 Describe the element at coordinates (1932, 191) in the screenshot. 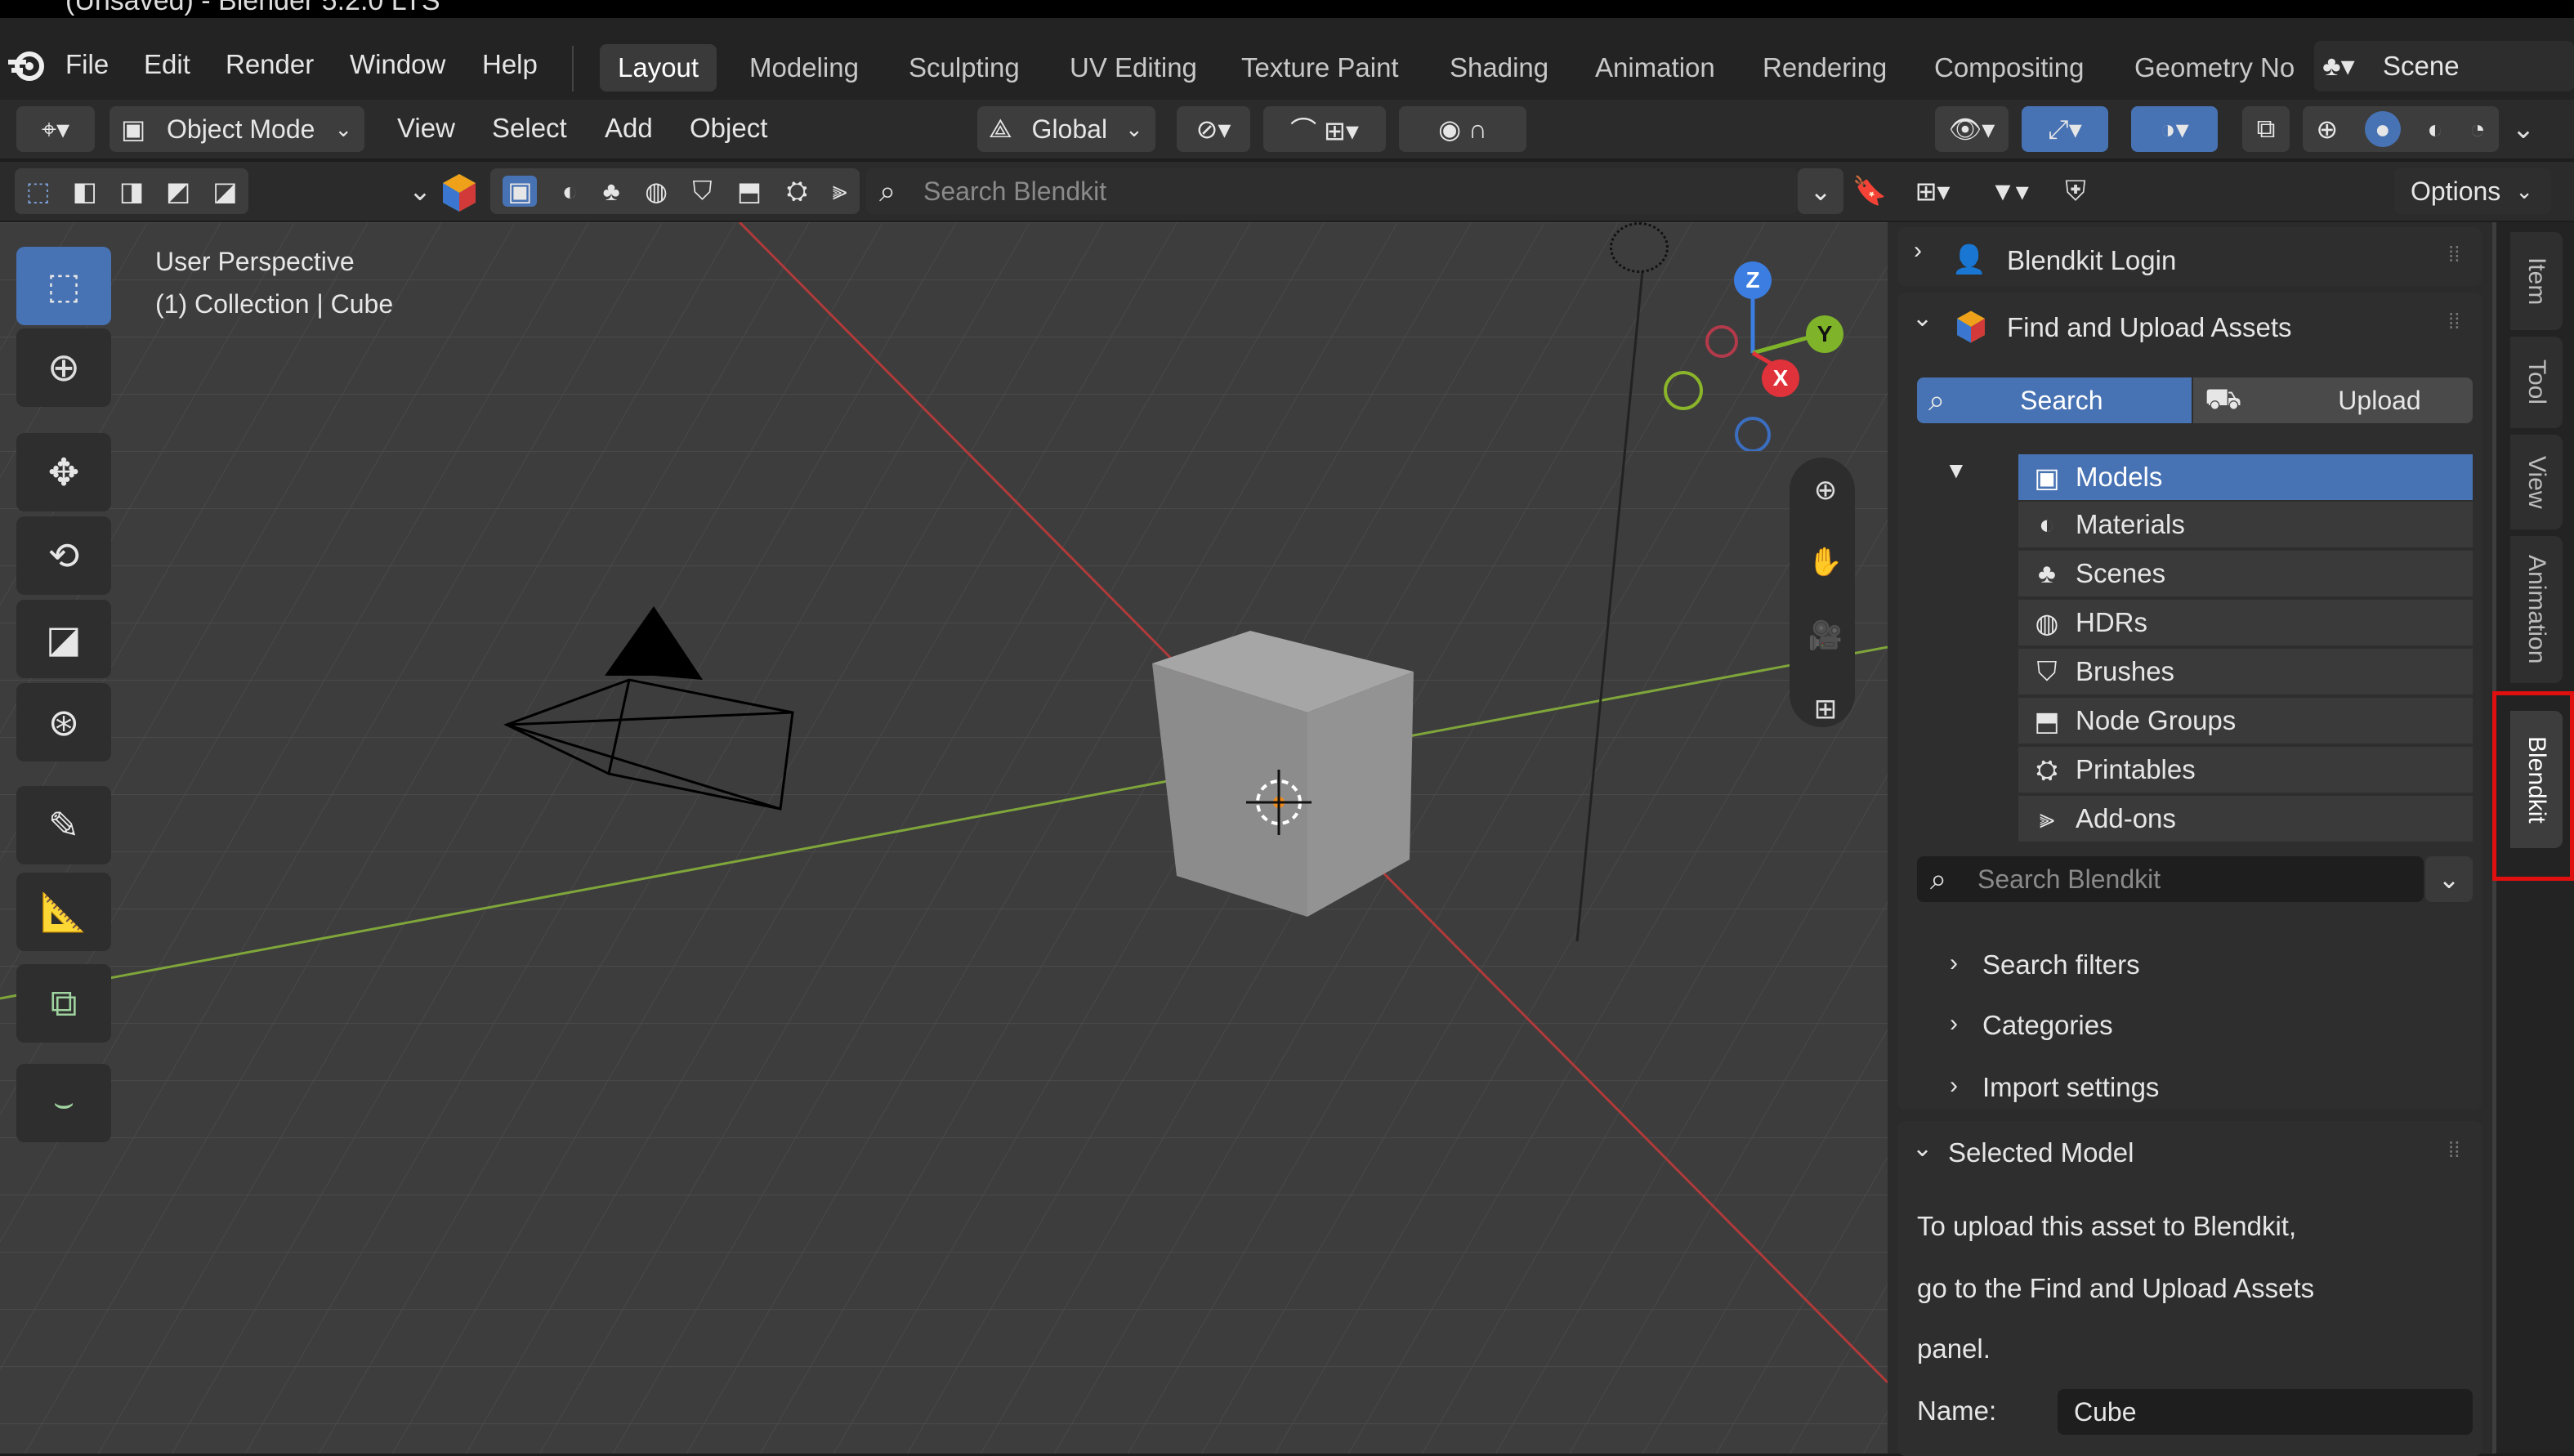

I see `layout-dropdown: ⊞▾` at that location.